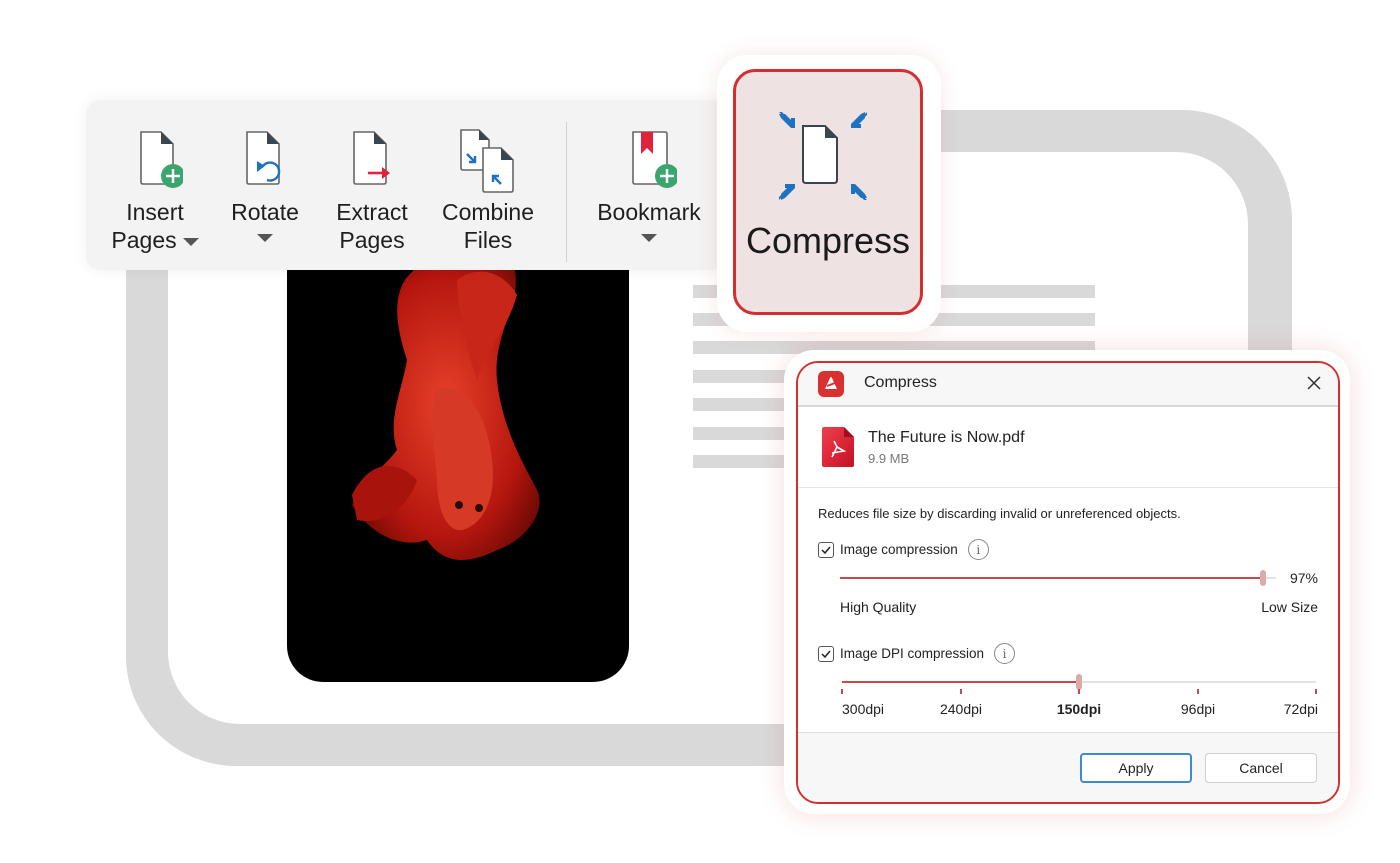 The width and height of the screenshot is (1400, 863). I want to click on bookmark-button: Bookmark, so click(649, 185).